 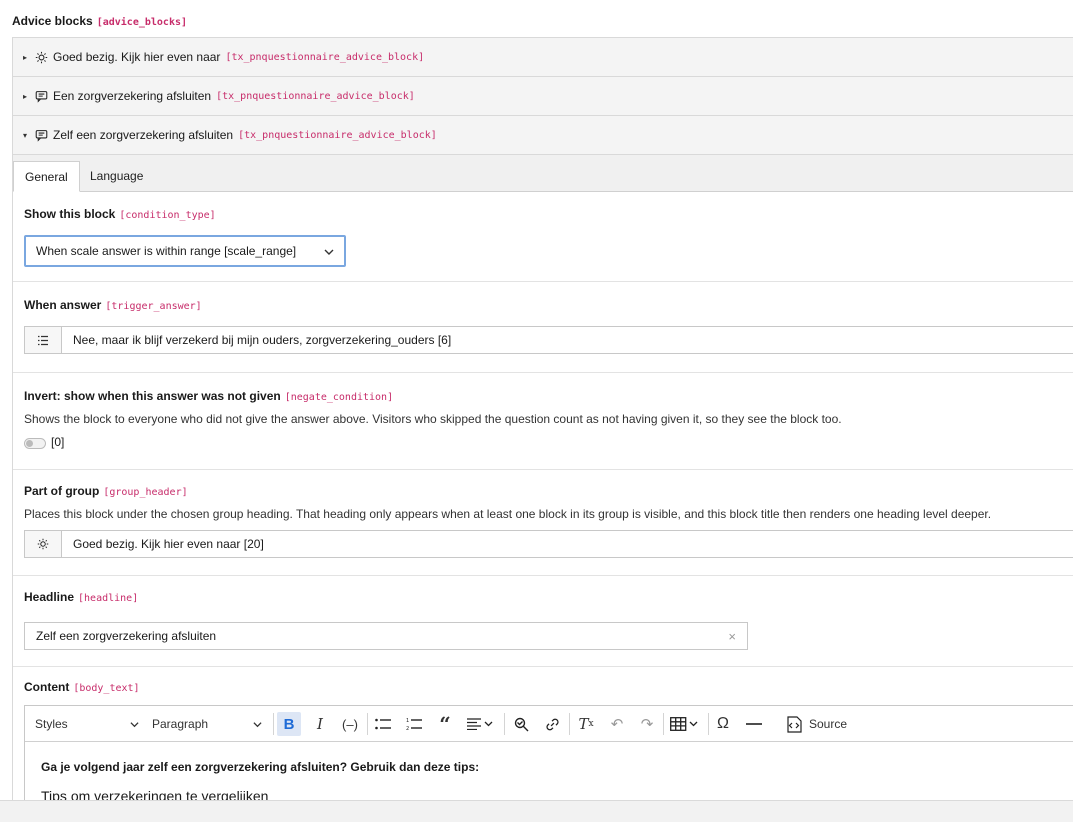 I want to click on undo-icon: ↶, so click(x=617, y=724).